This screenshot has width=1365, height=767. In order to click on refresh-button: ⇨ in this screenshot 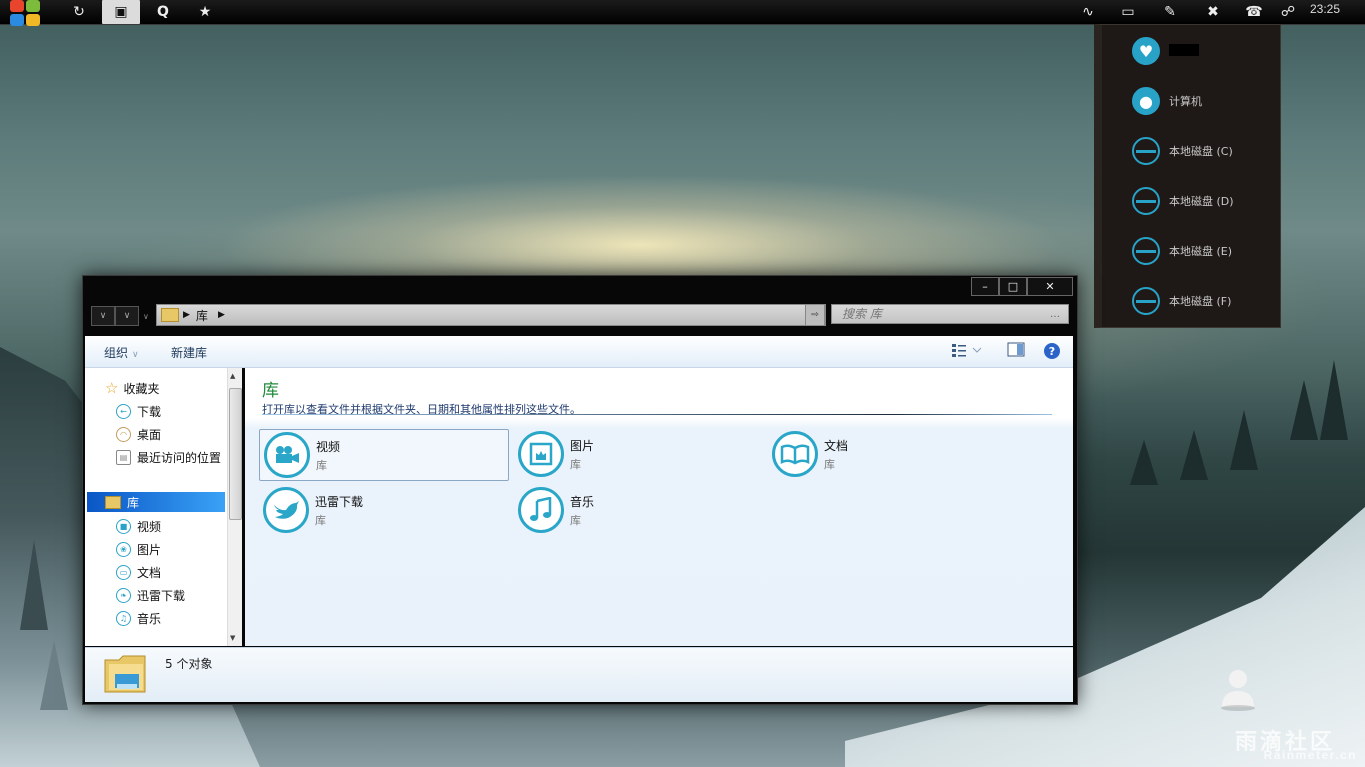, I will do `click(815, 315)`.